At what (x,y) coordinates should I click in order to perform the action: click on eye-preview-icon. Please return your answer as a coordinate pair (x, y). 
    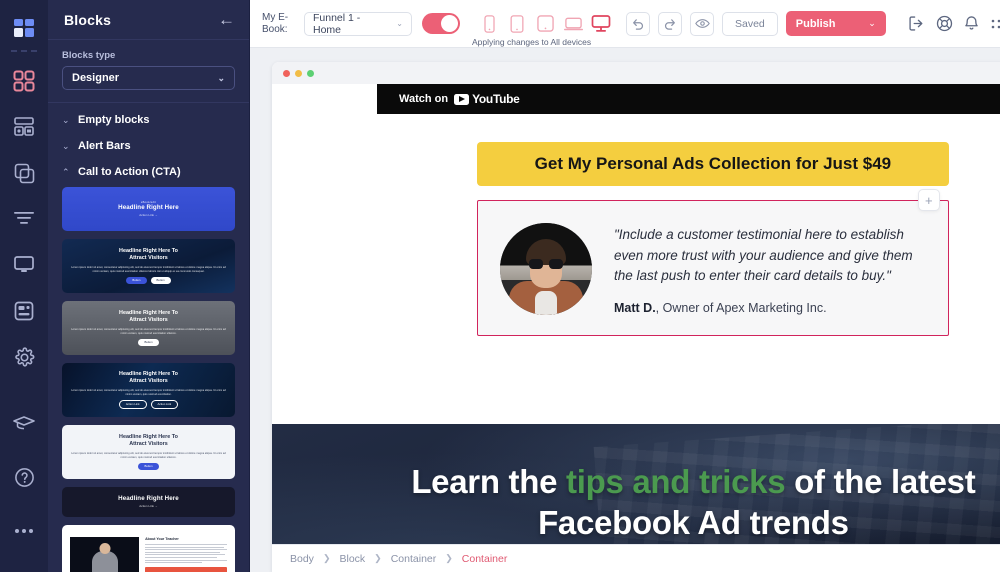
    Looking at the image, I should click on (702, 23).